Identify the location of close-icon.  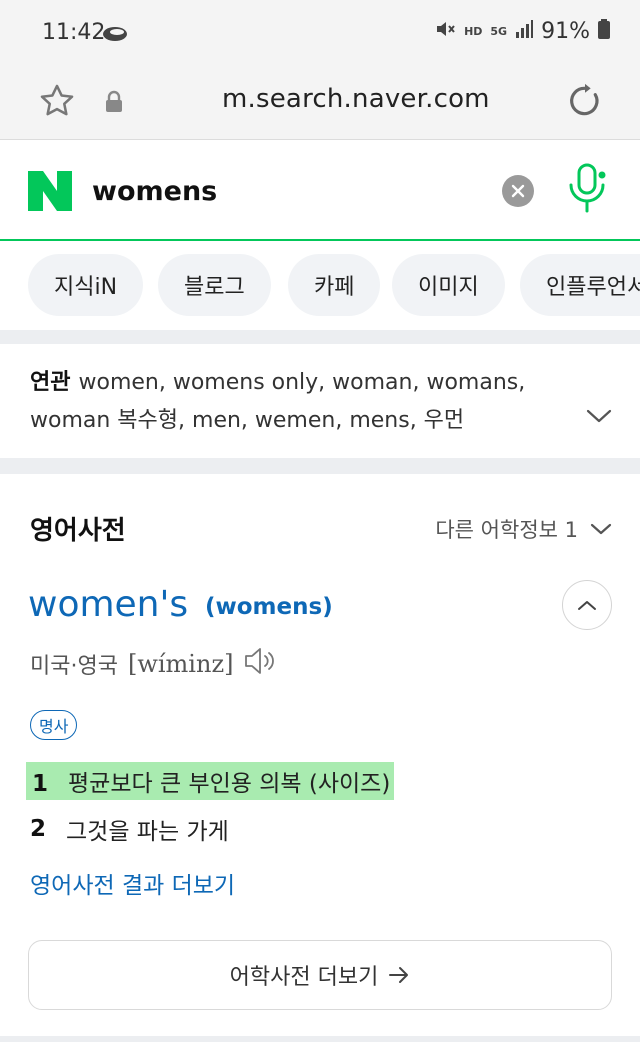
(518, 191).